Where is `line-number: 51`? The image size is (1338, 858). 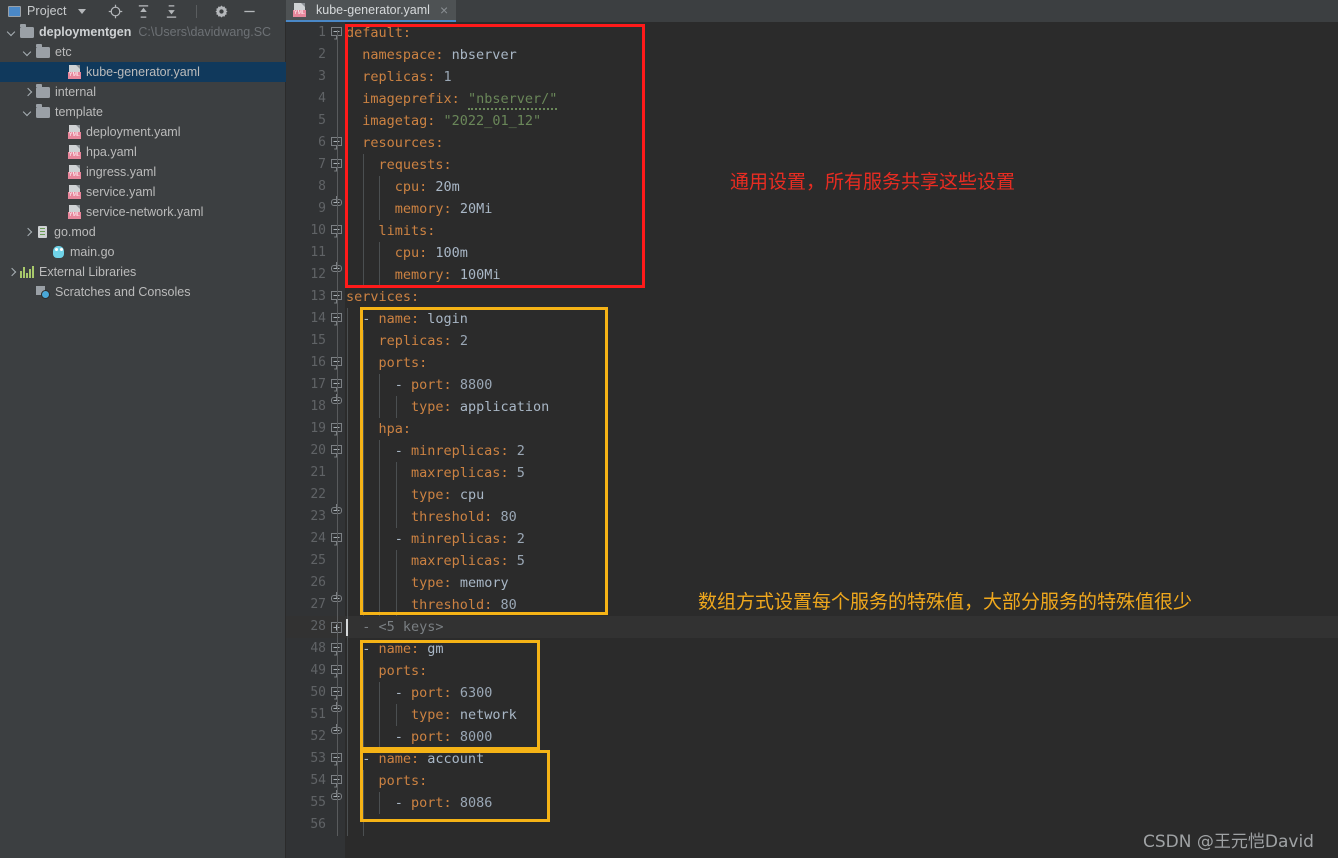
line-number: 51 is located at coordinates (318, 714).